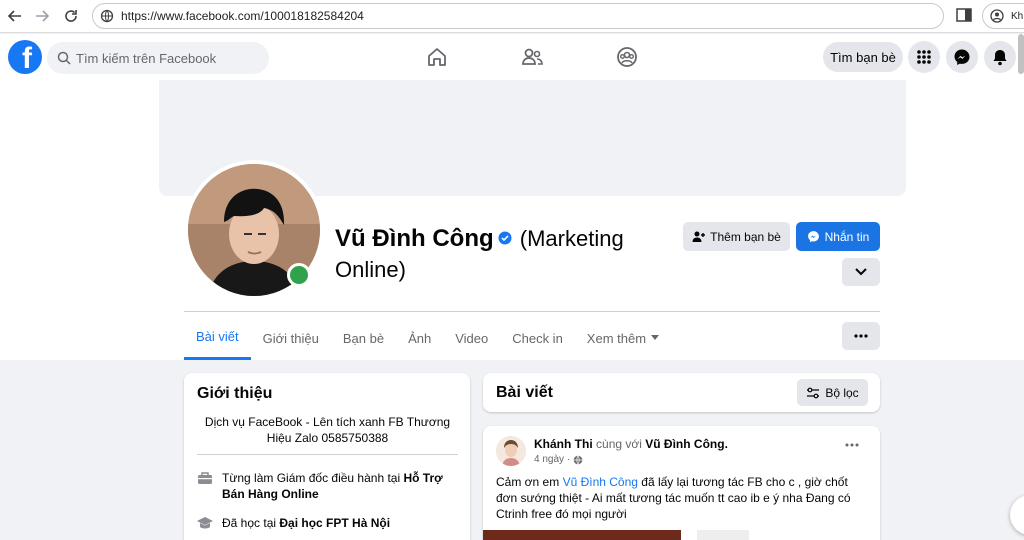 This screenshot has width=1024, height=540. I want to click on post-options-icon, so click(852, 445).